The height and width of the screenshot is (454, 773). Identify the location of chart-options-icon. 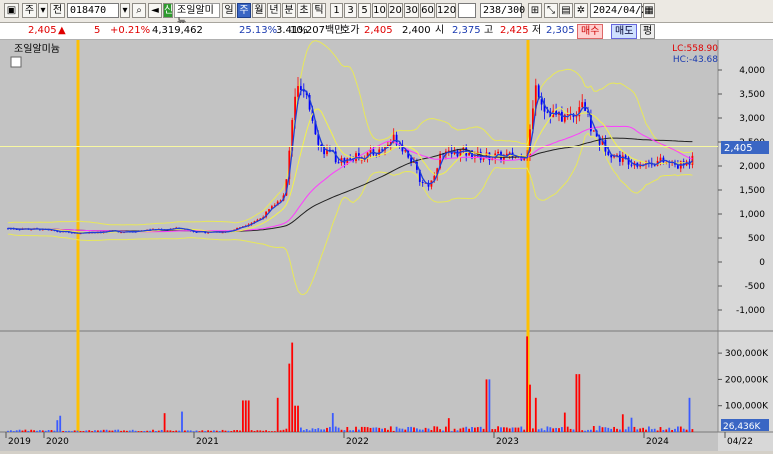
(16, 62).